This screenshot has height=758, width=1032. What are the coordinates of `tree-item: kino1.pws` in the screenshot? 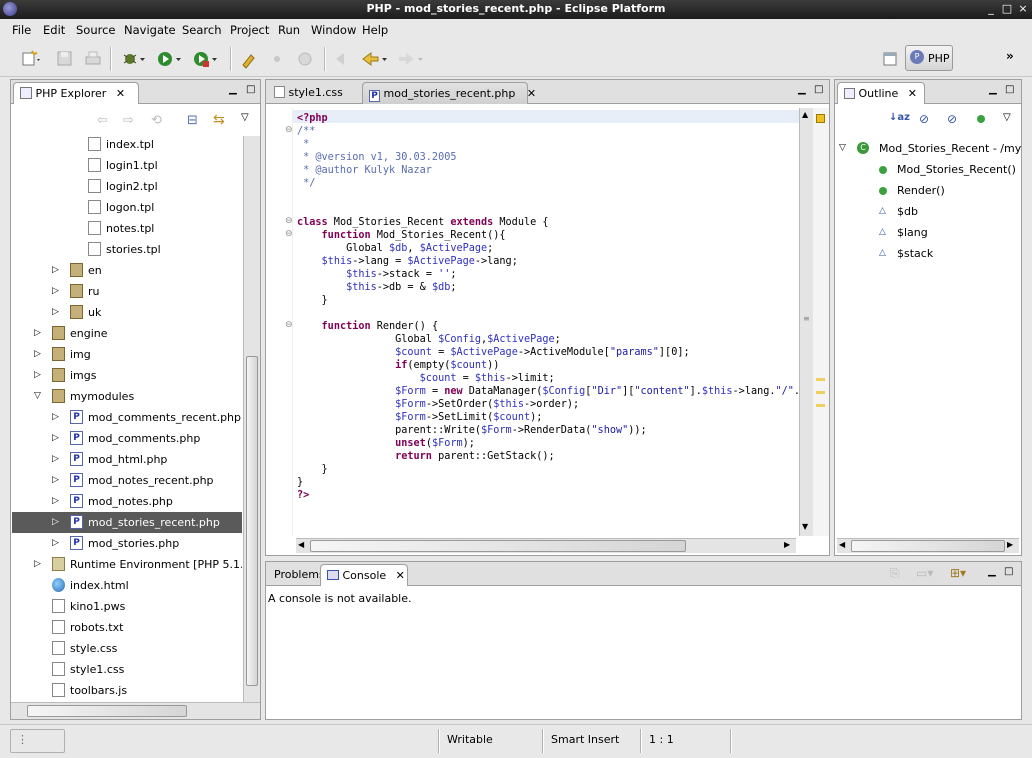 It's located at (127, 606).